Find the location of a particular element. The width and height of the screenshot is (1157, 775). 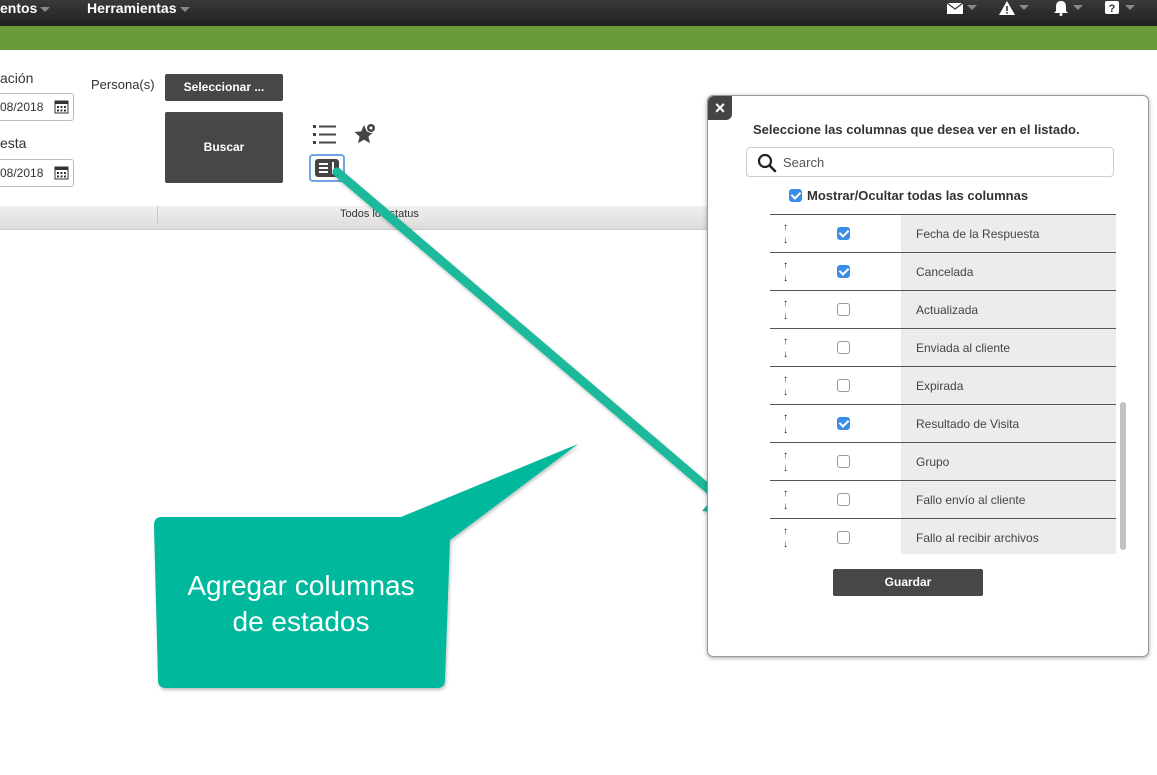

column-name: Fecha de la Respuesta is located at coordinates (978, 234).